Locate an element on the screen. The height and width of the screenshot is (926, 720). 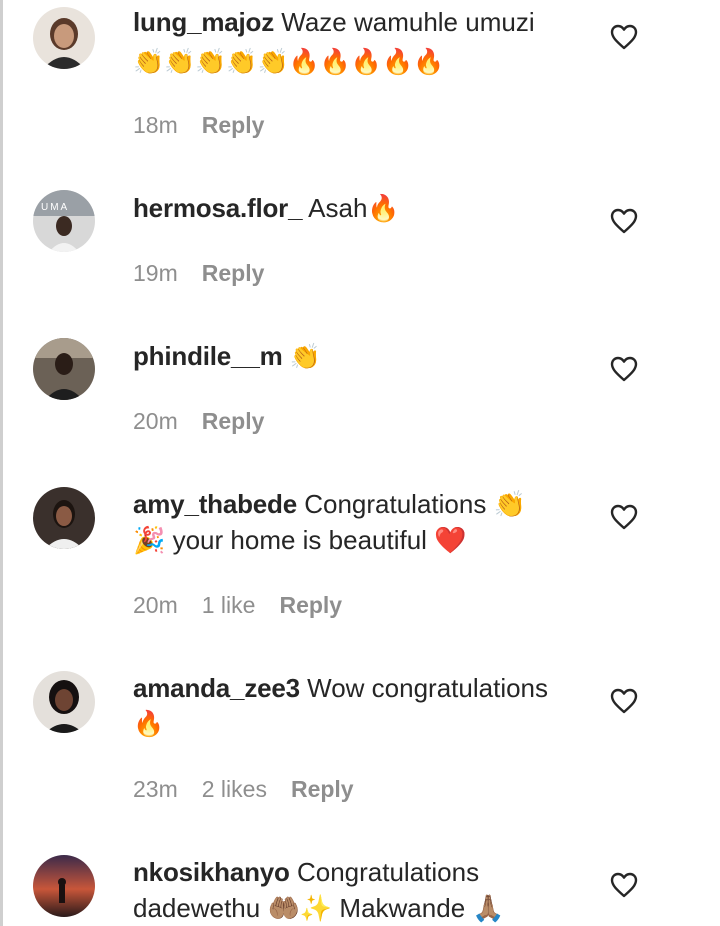
comment-meta: 23m 2 likes Reply is located at coordinates (255, 789).